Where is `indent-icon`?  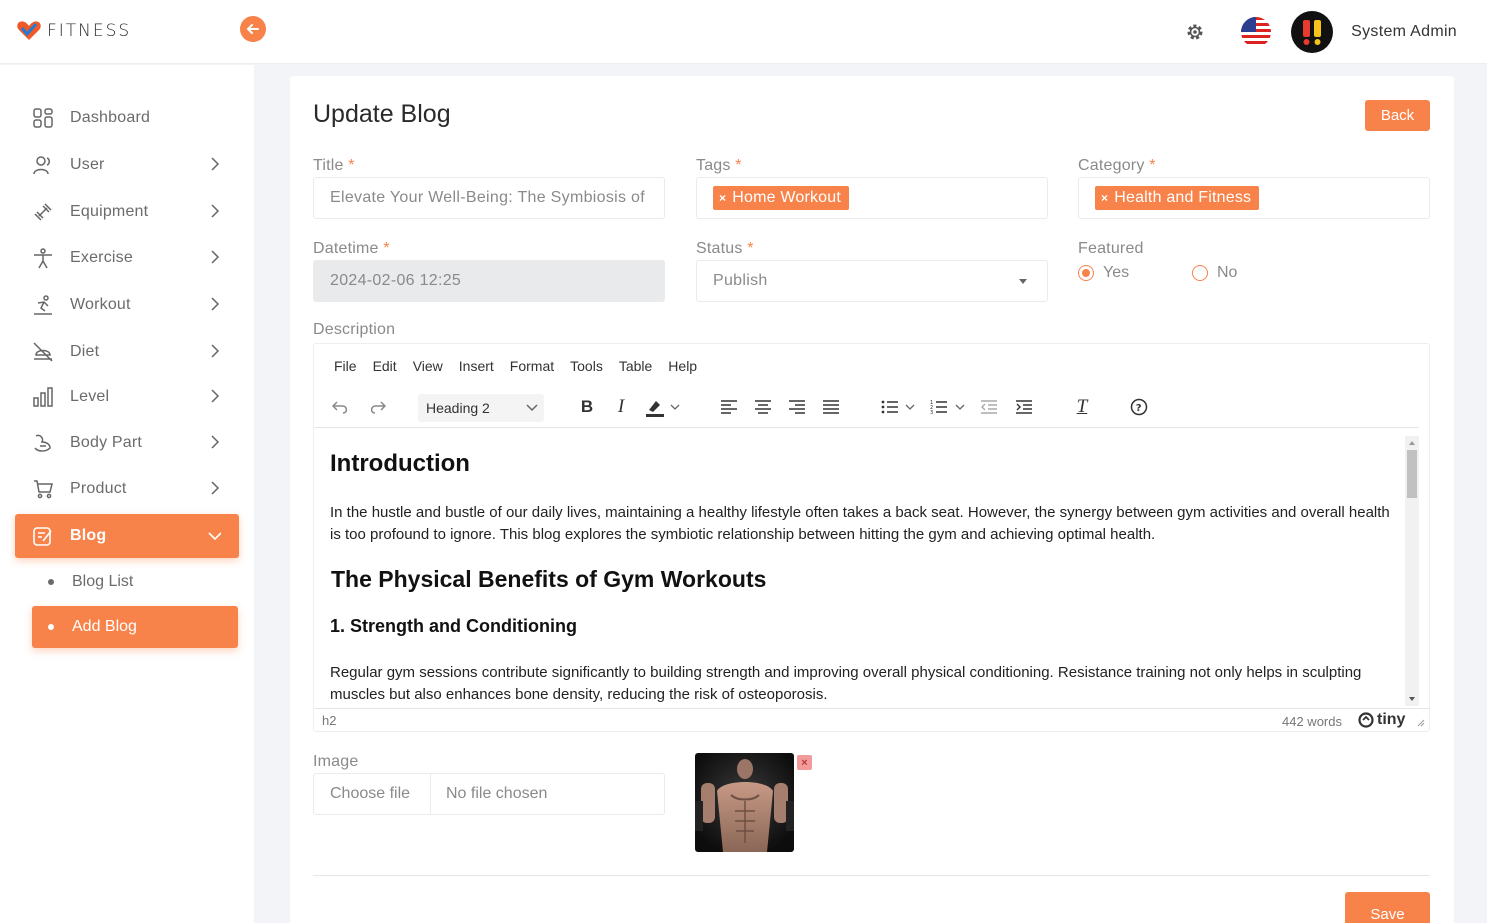
indent-icon is located at coordinates (1024, 407).